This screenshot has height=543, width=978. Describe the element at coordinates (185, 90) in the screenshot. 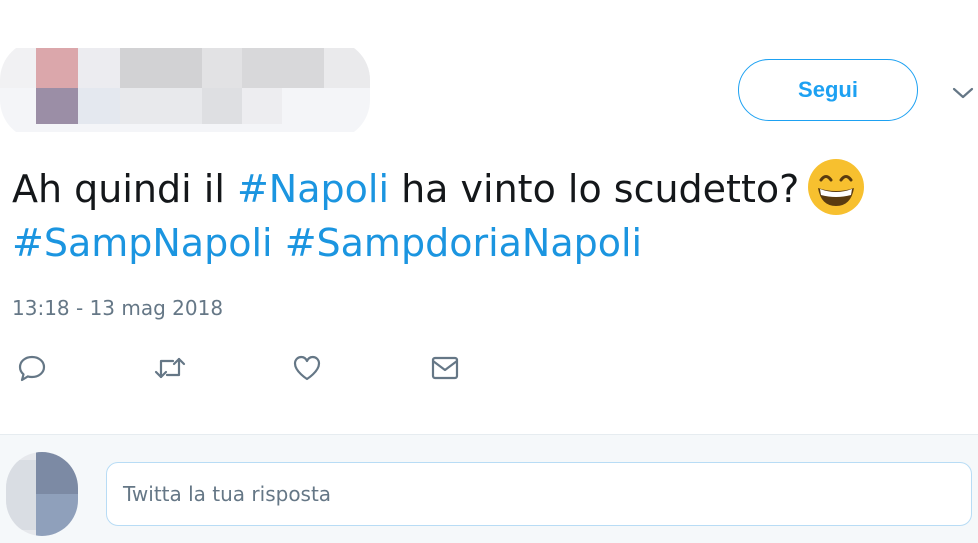

I see `blurred-user-info` at that location.